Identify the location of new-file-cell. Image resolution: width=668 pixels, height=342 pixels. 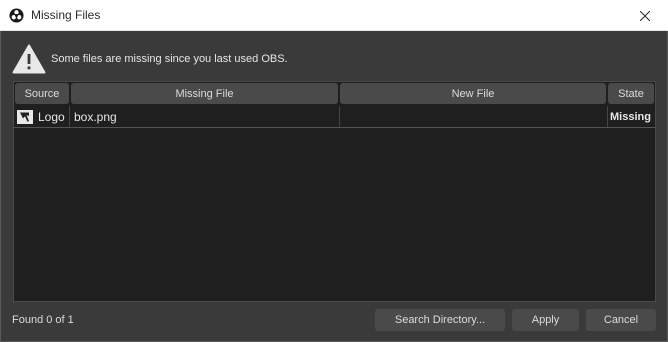
(474, 116).